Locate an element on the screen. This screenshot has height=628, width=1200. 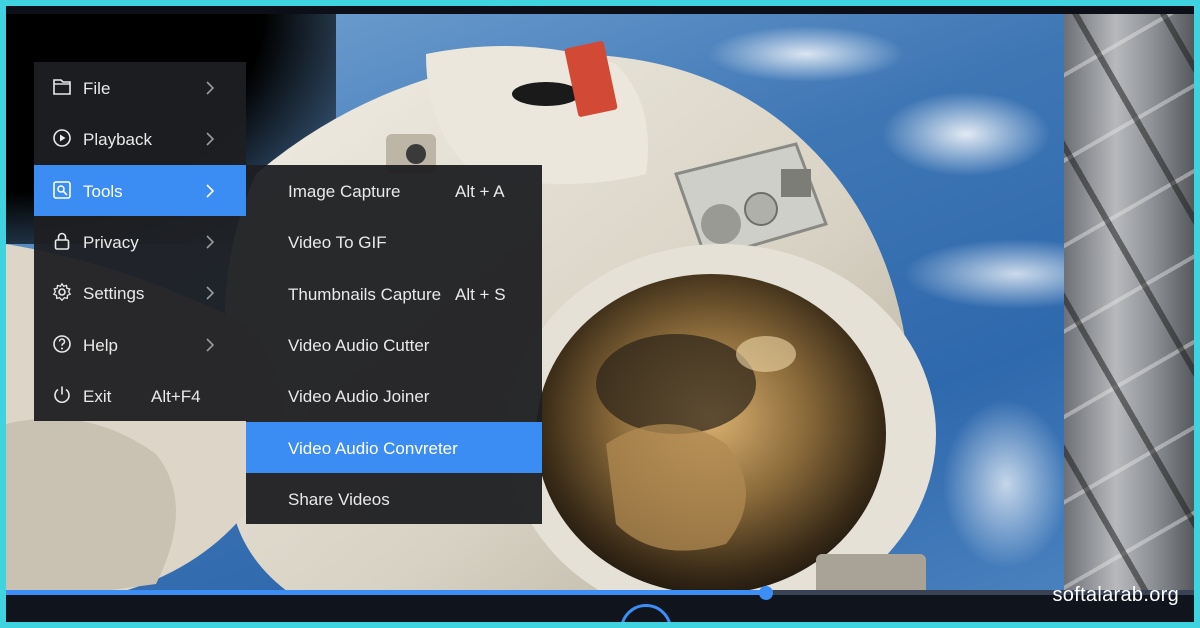
menu-item-label: File is located at coordinates (97, 88).